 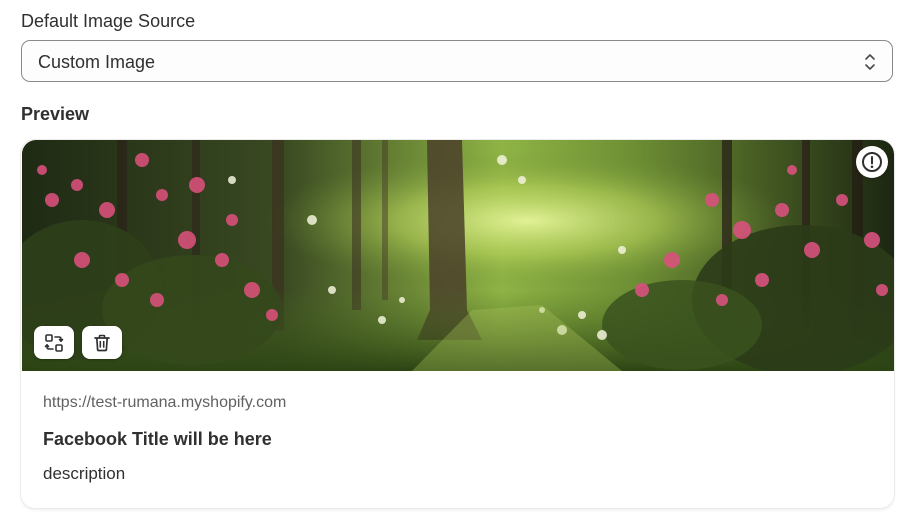 I want to click on warning-button, so click(x=872, y=162).